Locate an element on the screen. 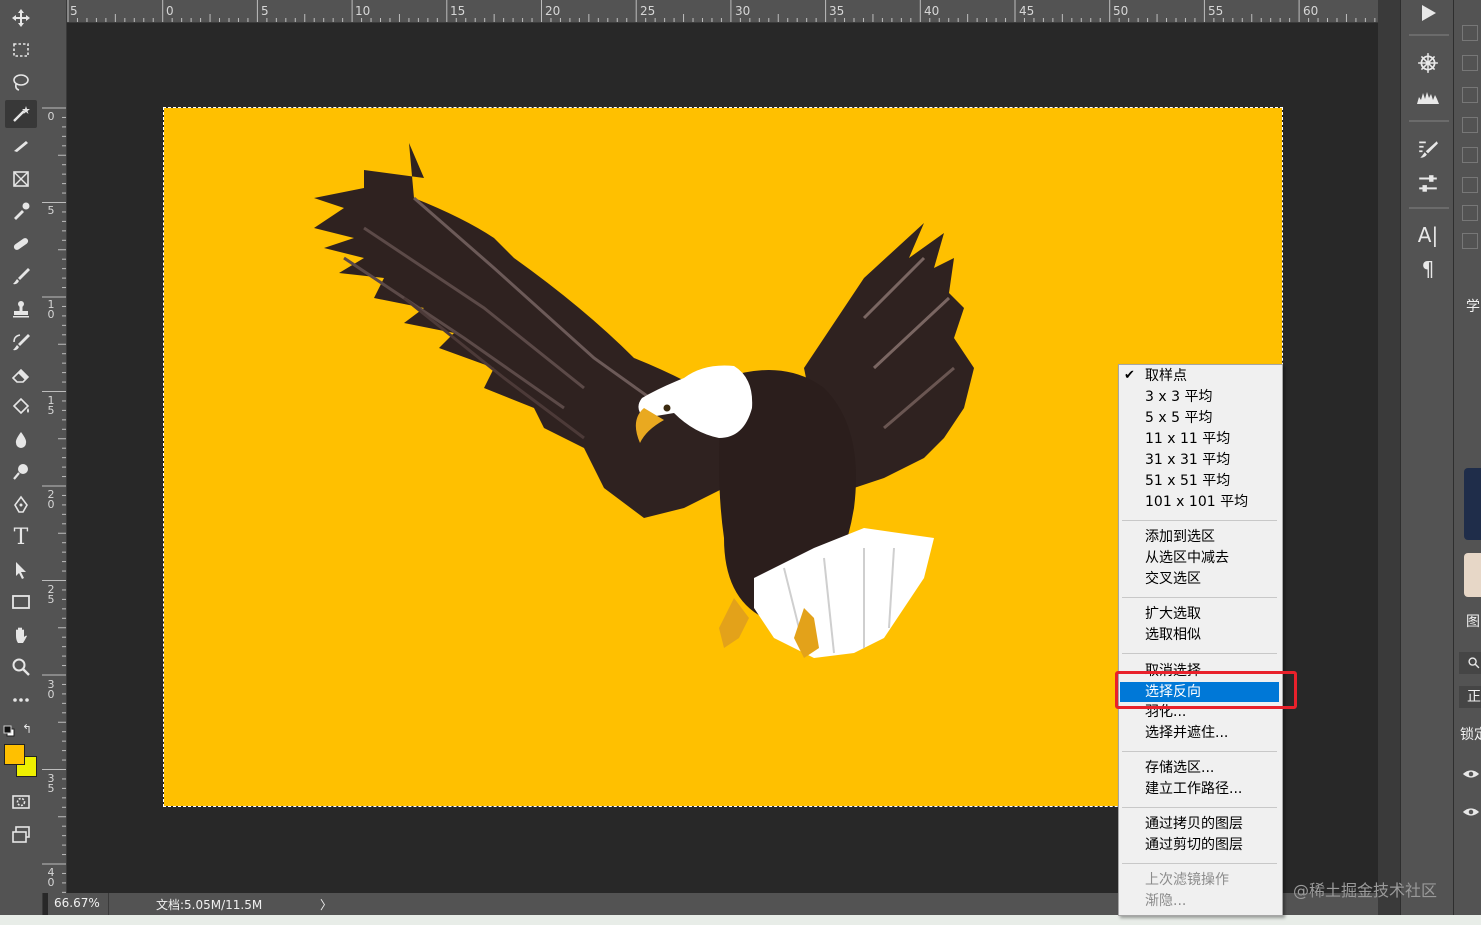 The height and width of the screenshot is (925, 1481). menu-item-last-filter: 上次滤镜操作 is located at coordinates (1187, 880).